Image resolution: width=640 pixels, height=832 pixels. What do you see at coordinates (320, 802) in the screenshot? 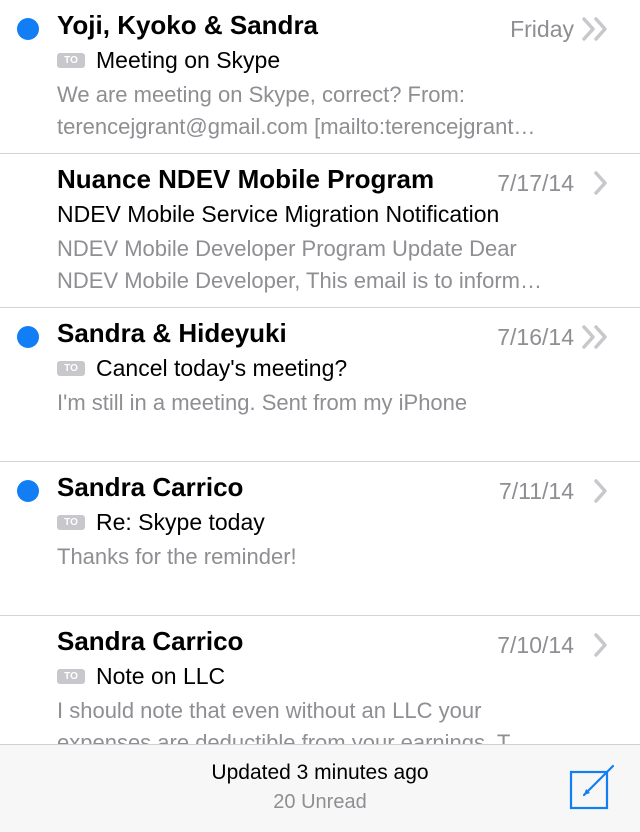
I see `unread-count: 20 Unread` at bounding box center [320, 802].